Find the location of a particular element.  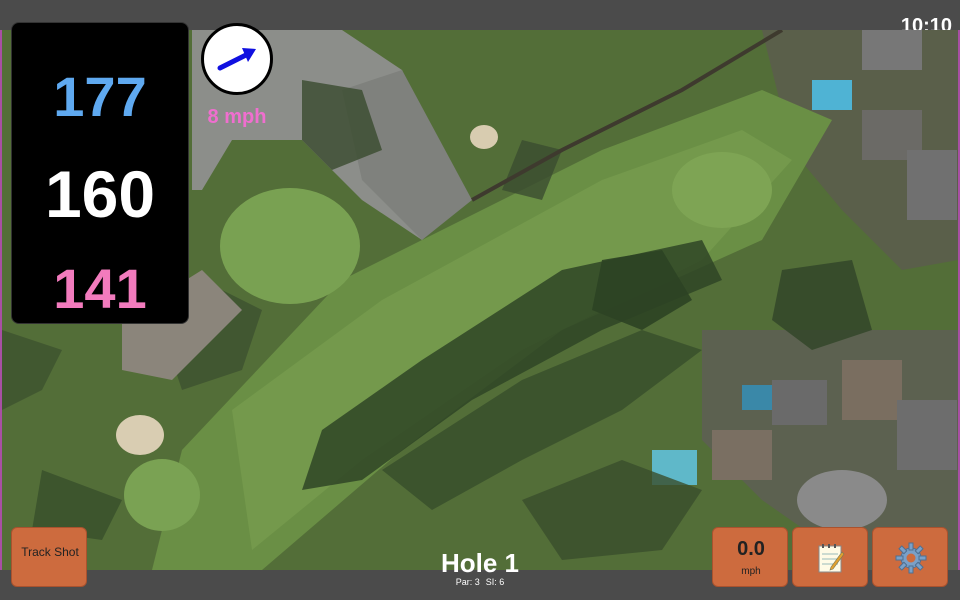

notes-button is located at coordinates (830, 557).